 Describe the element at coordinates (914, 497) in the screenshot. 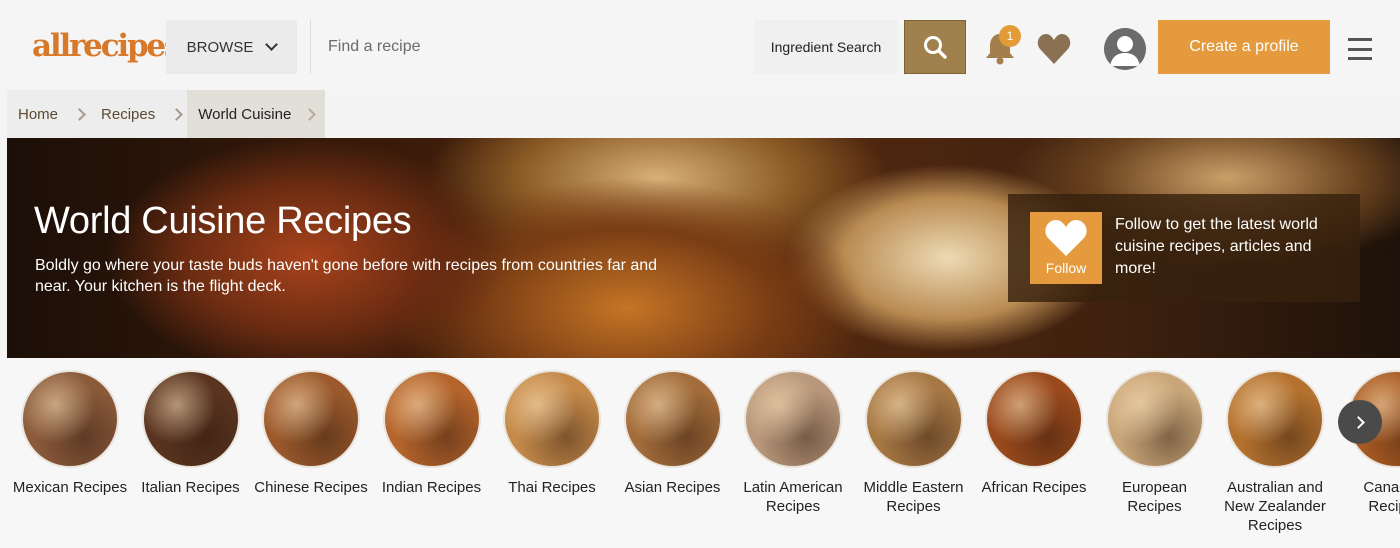

I see `category-label: Middle Eastern Recipes` at that location.